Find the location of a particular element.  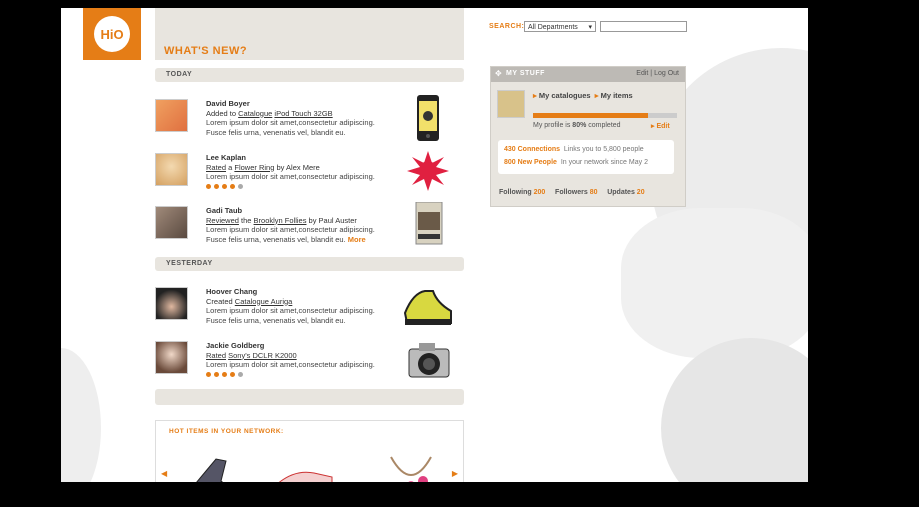

my-stuff-links: Edit | Log Out is located at coordinates (657, 73).